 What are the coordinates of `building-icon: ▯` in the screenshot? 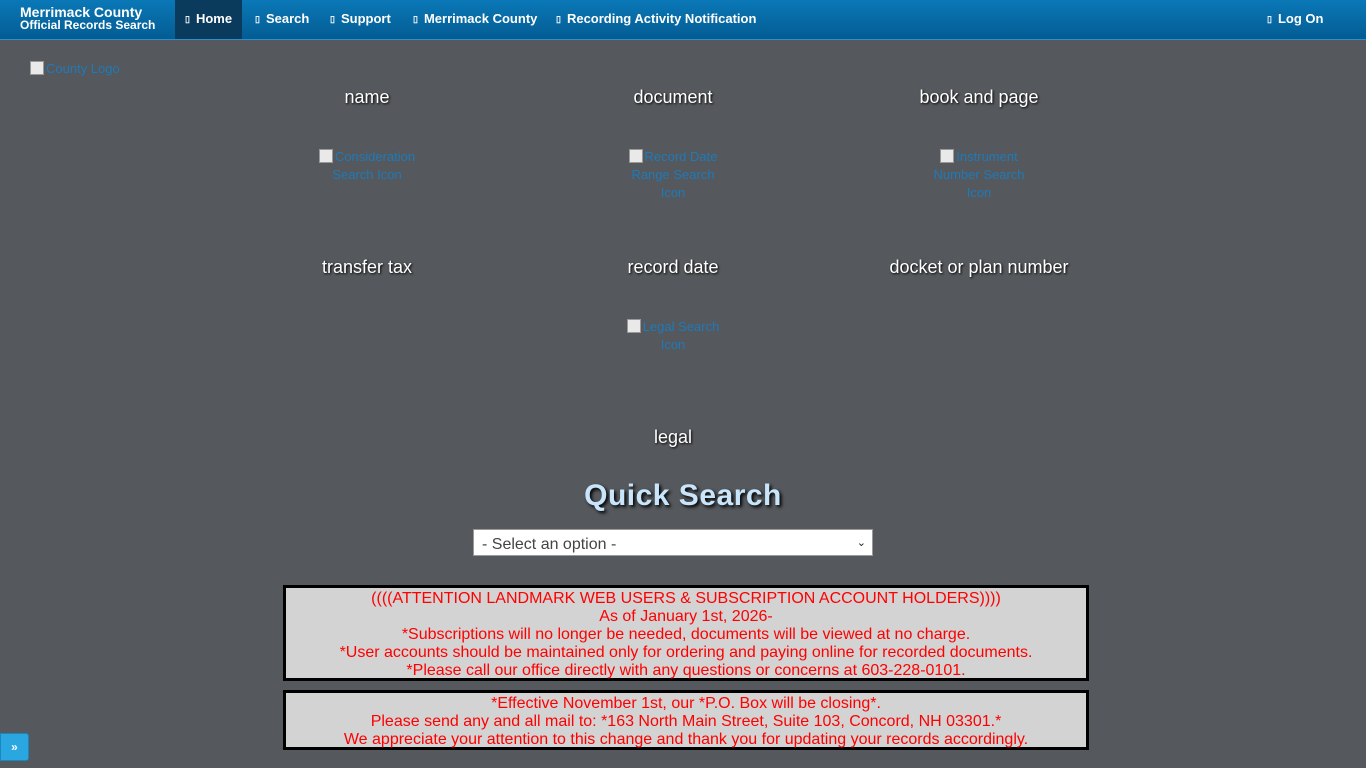 It's located at (415, 19).